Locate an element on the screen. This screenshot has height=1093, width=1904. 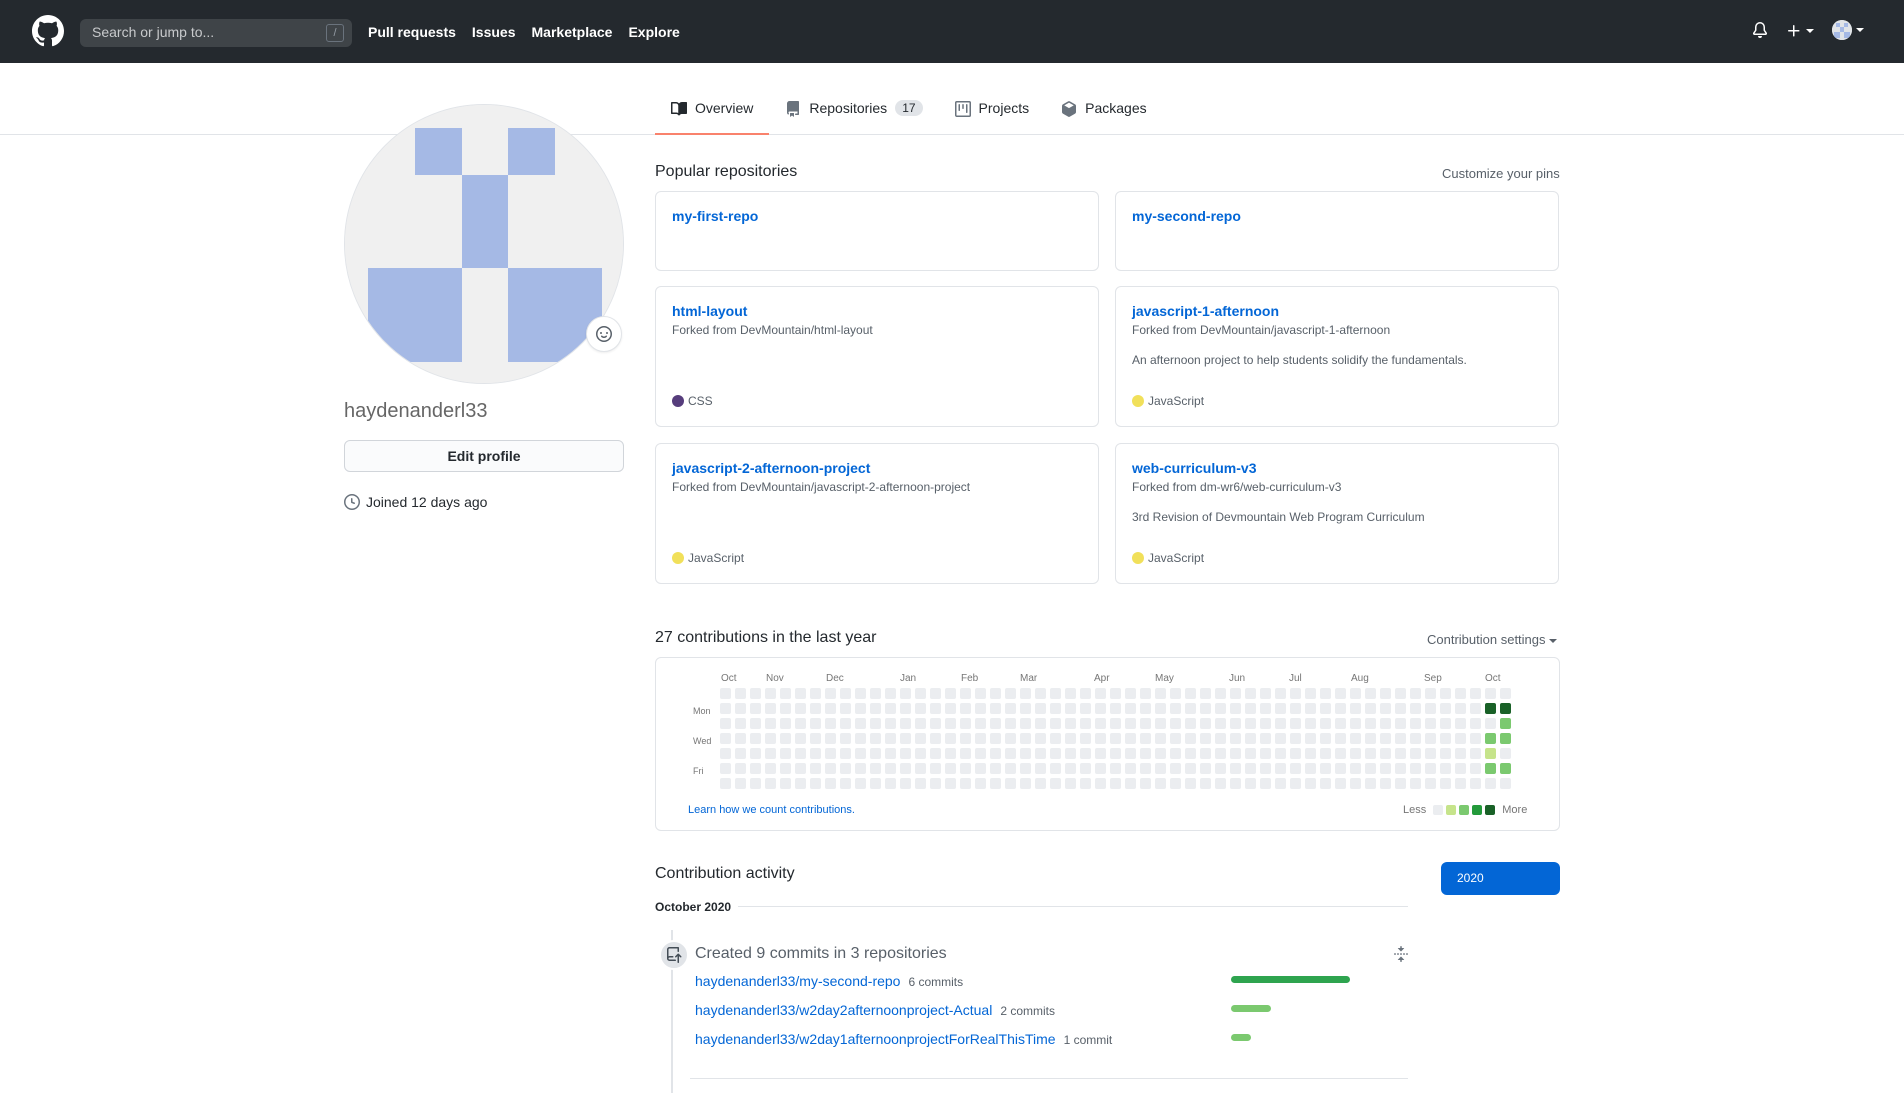
tab-repositories: Repositories 17 is located at coordinates (853, 115).